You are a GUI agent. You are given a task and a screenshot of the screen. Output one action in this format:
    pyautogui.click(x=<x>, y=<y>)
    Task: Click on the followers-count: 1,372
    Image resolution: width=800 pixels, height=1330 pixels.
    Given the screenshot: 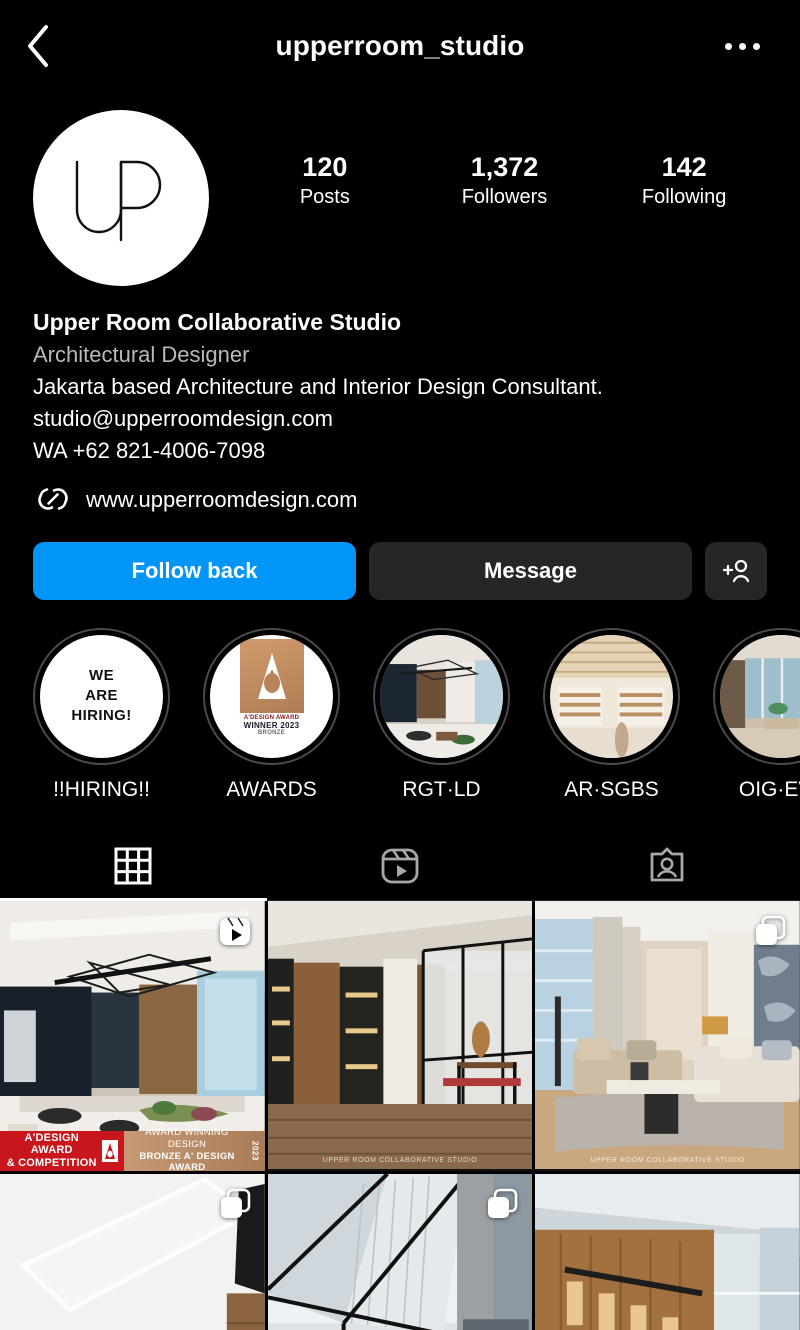 What is the action you would take?
    pyautogui.click(x=504, y=167)
    